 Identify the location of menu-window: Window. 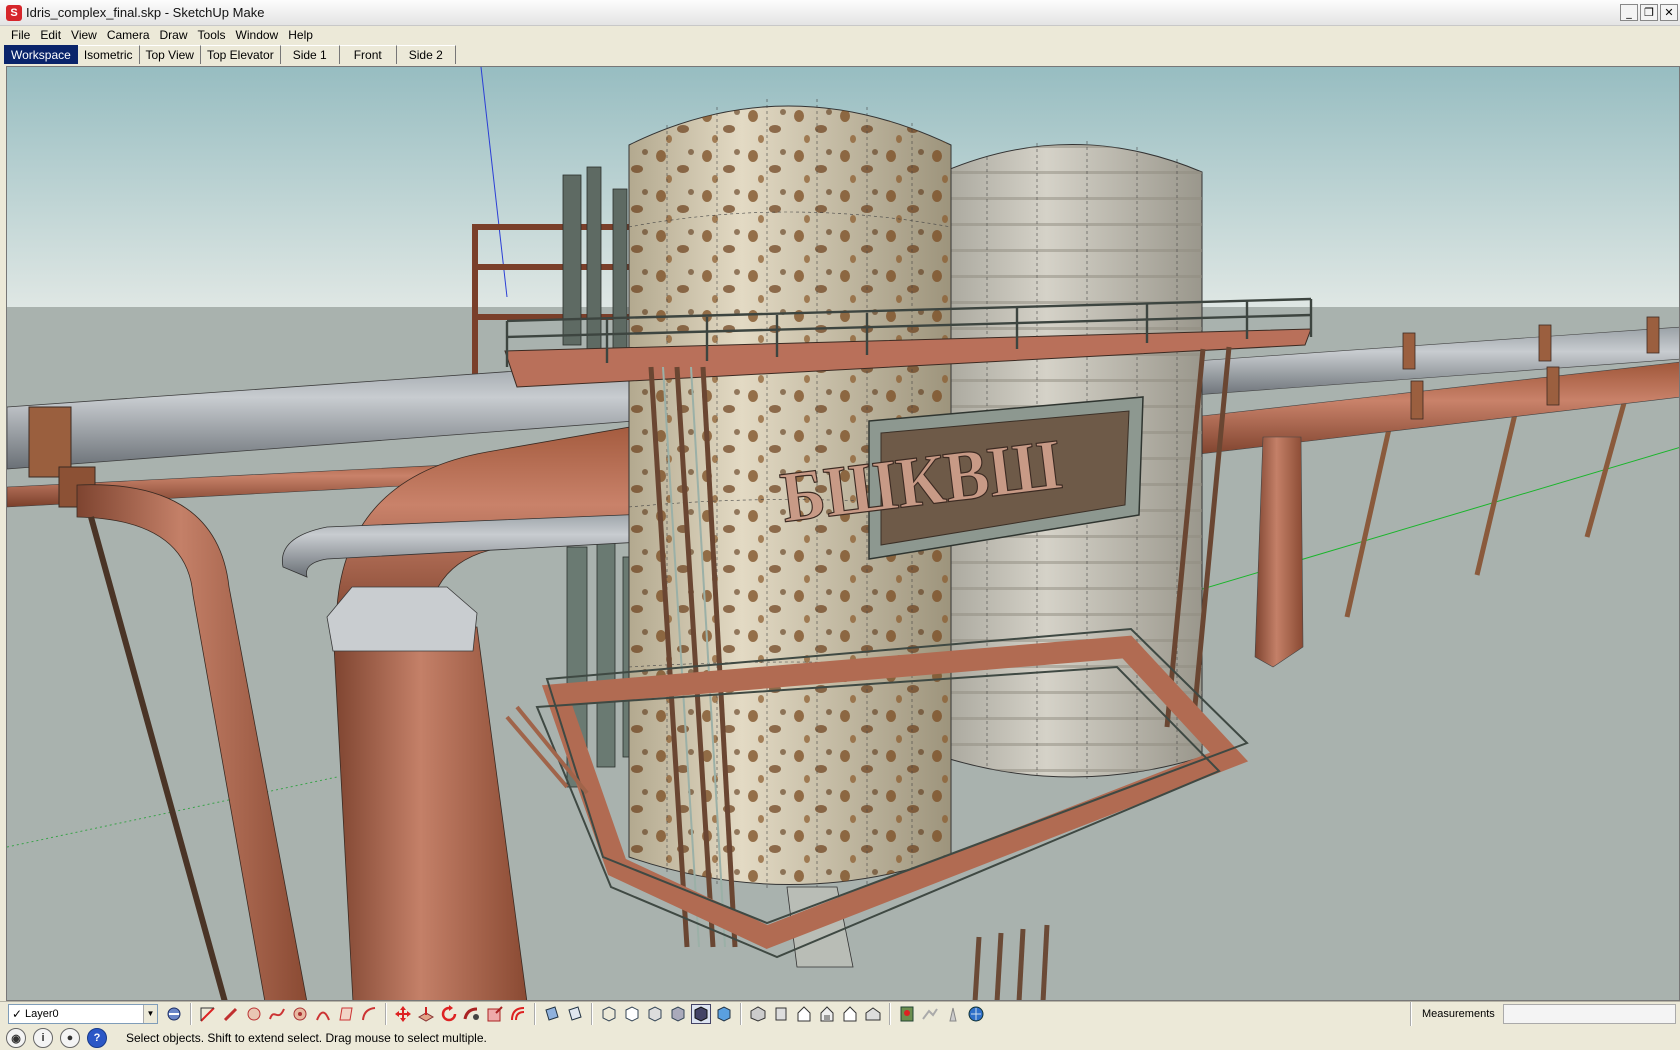
(257, 35).